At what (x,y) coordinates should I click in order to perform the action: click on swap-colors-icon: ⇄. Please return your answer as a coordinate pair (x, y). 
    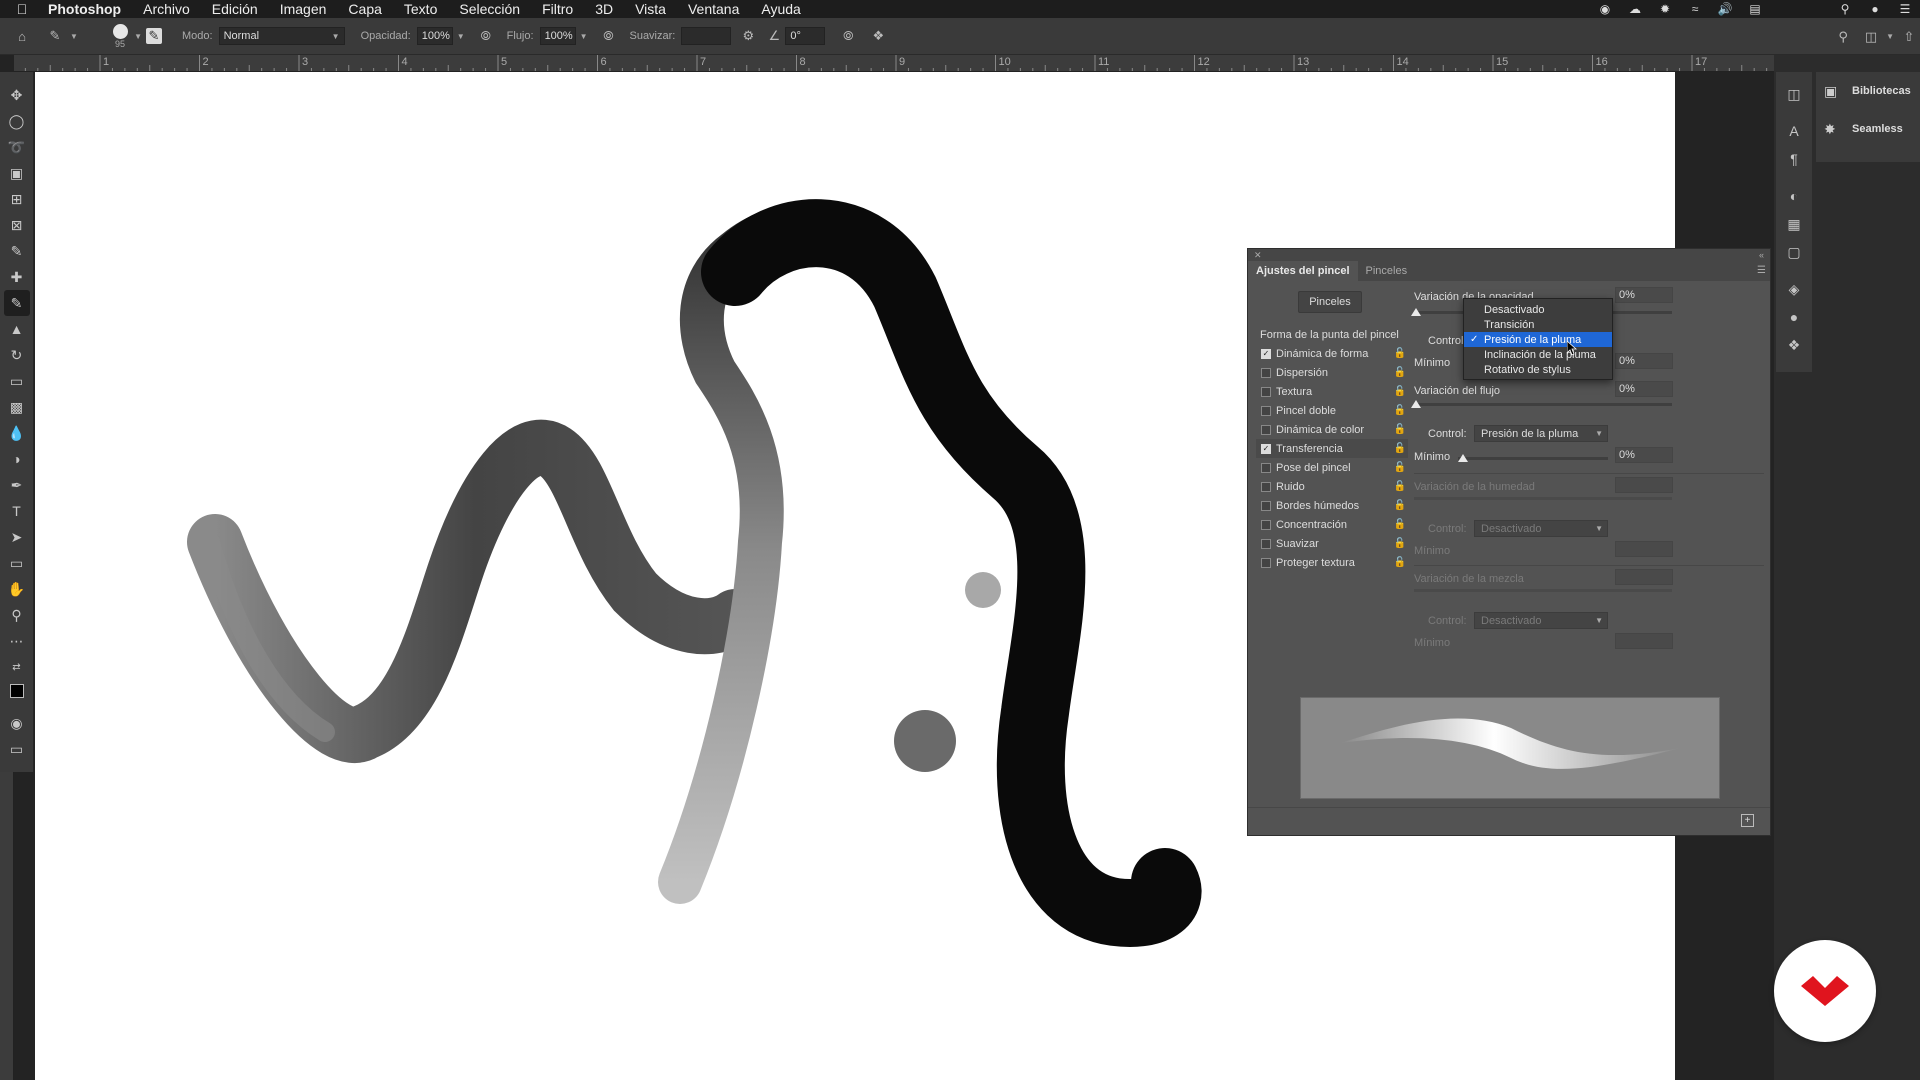
    Looking at the image, I should click on (17, 667).